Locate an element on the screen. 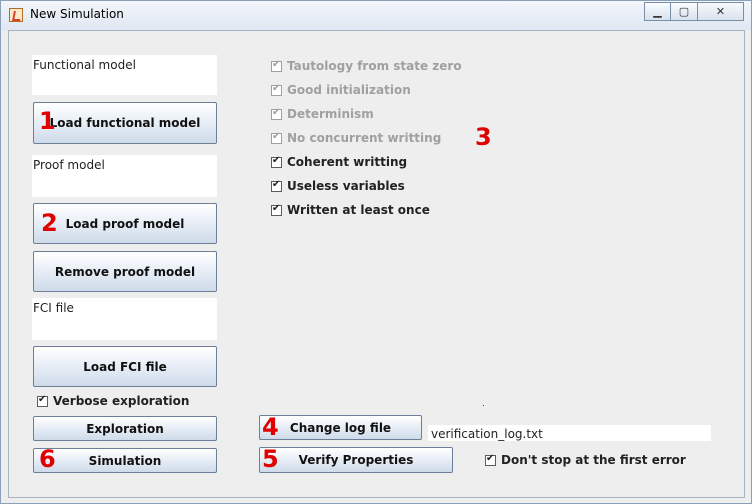 This screenshot has height=504, width=752. property-checkbox-useless-variables: Useless variables is located at coordinates (338, 186).